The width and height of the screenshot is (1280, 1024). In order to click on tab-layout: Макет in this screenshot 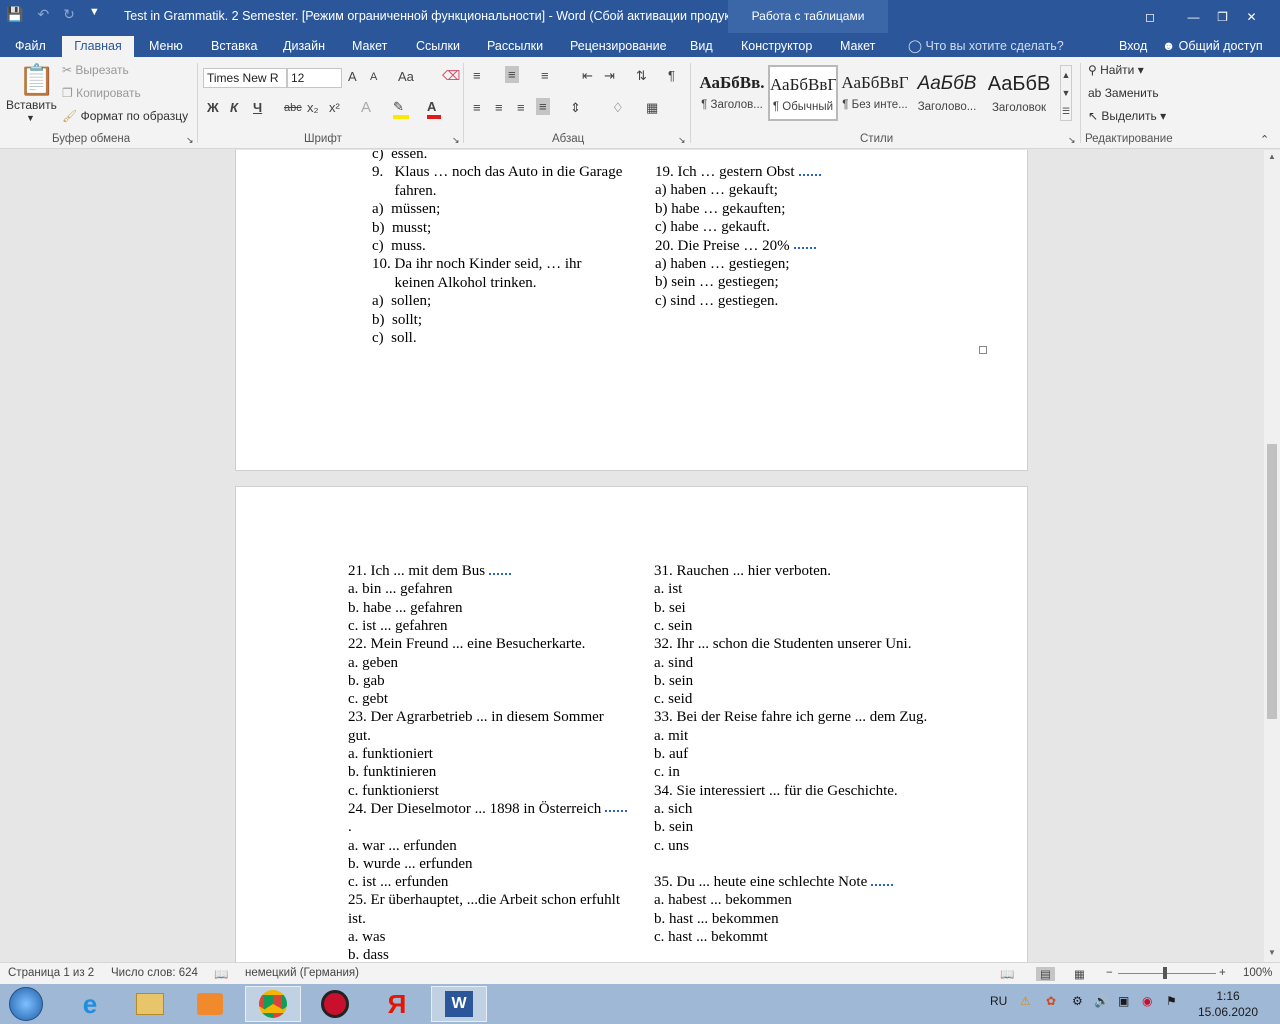, I will do `click(369, 46)`.